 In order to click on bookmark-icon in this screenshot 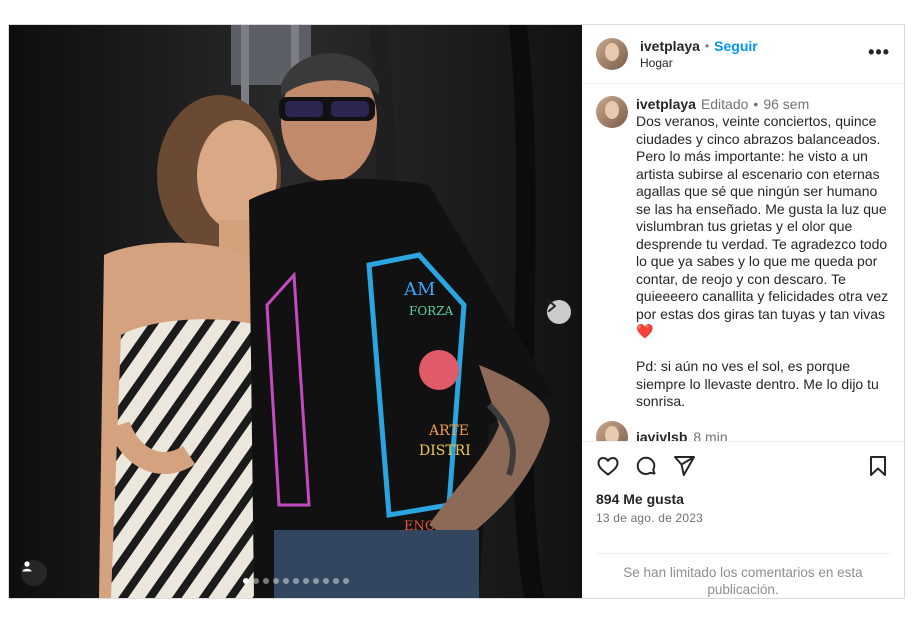, I will do `click(878, 466)`.